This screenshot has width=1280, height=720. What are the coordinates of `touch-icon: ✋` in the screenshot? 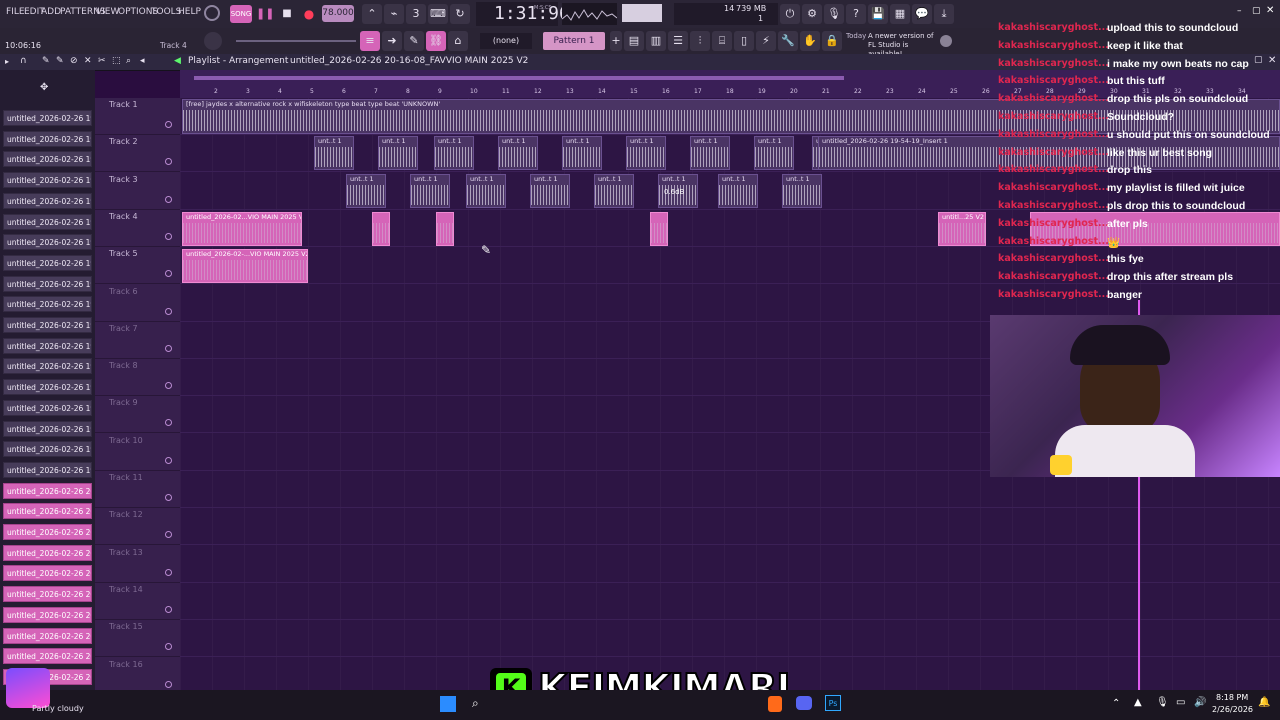 It's located at (810, 41).